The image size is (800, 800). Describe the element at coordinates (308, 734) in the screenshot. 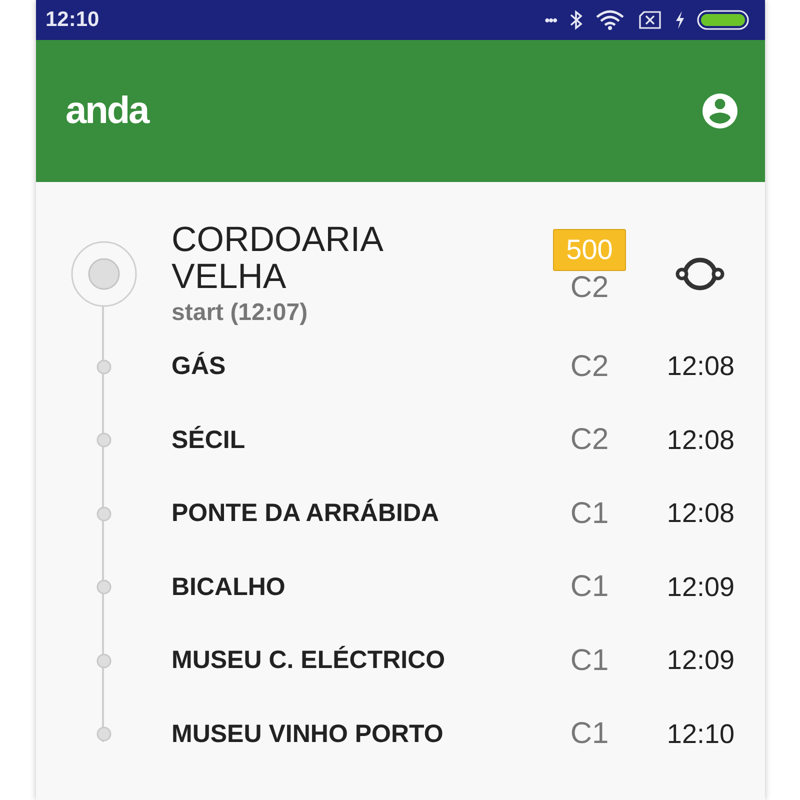

I see `stop-name: MUSEU VINHO PORTO` at that location.